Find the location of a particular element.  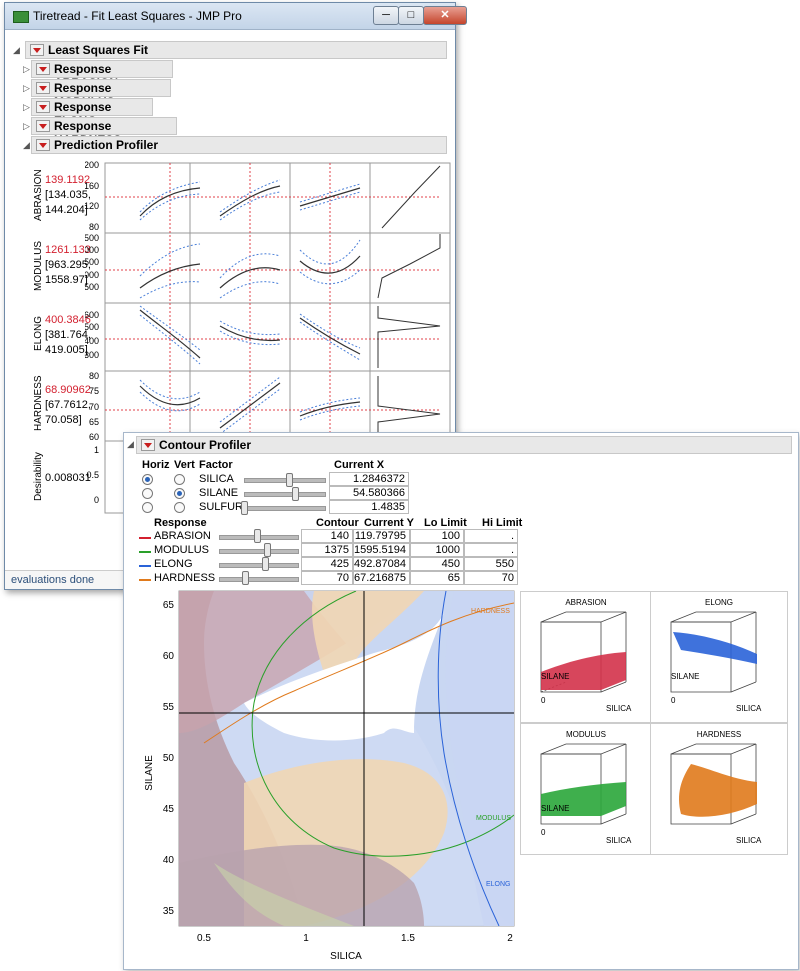

hardness-color-swatch is located at coordinates (145, 580).